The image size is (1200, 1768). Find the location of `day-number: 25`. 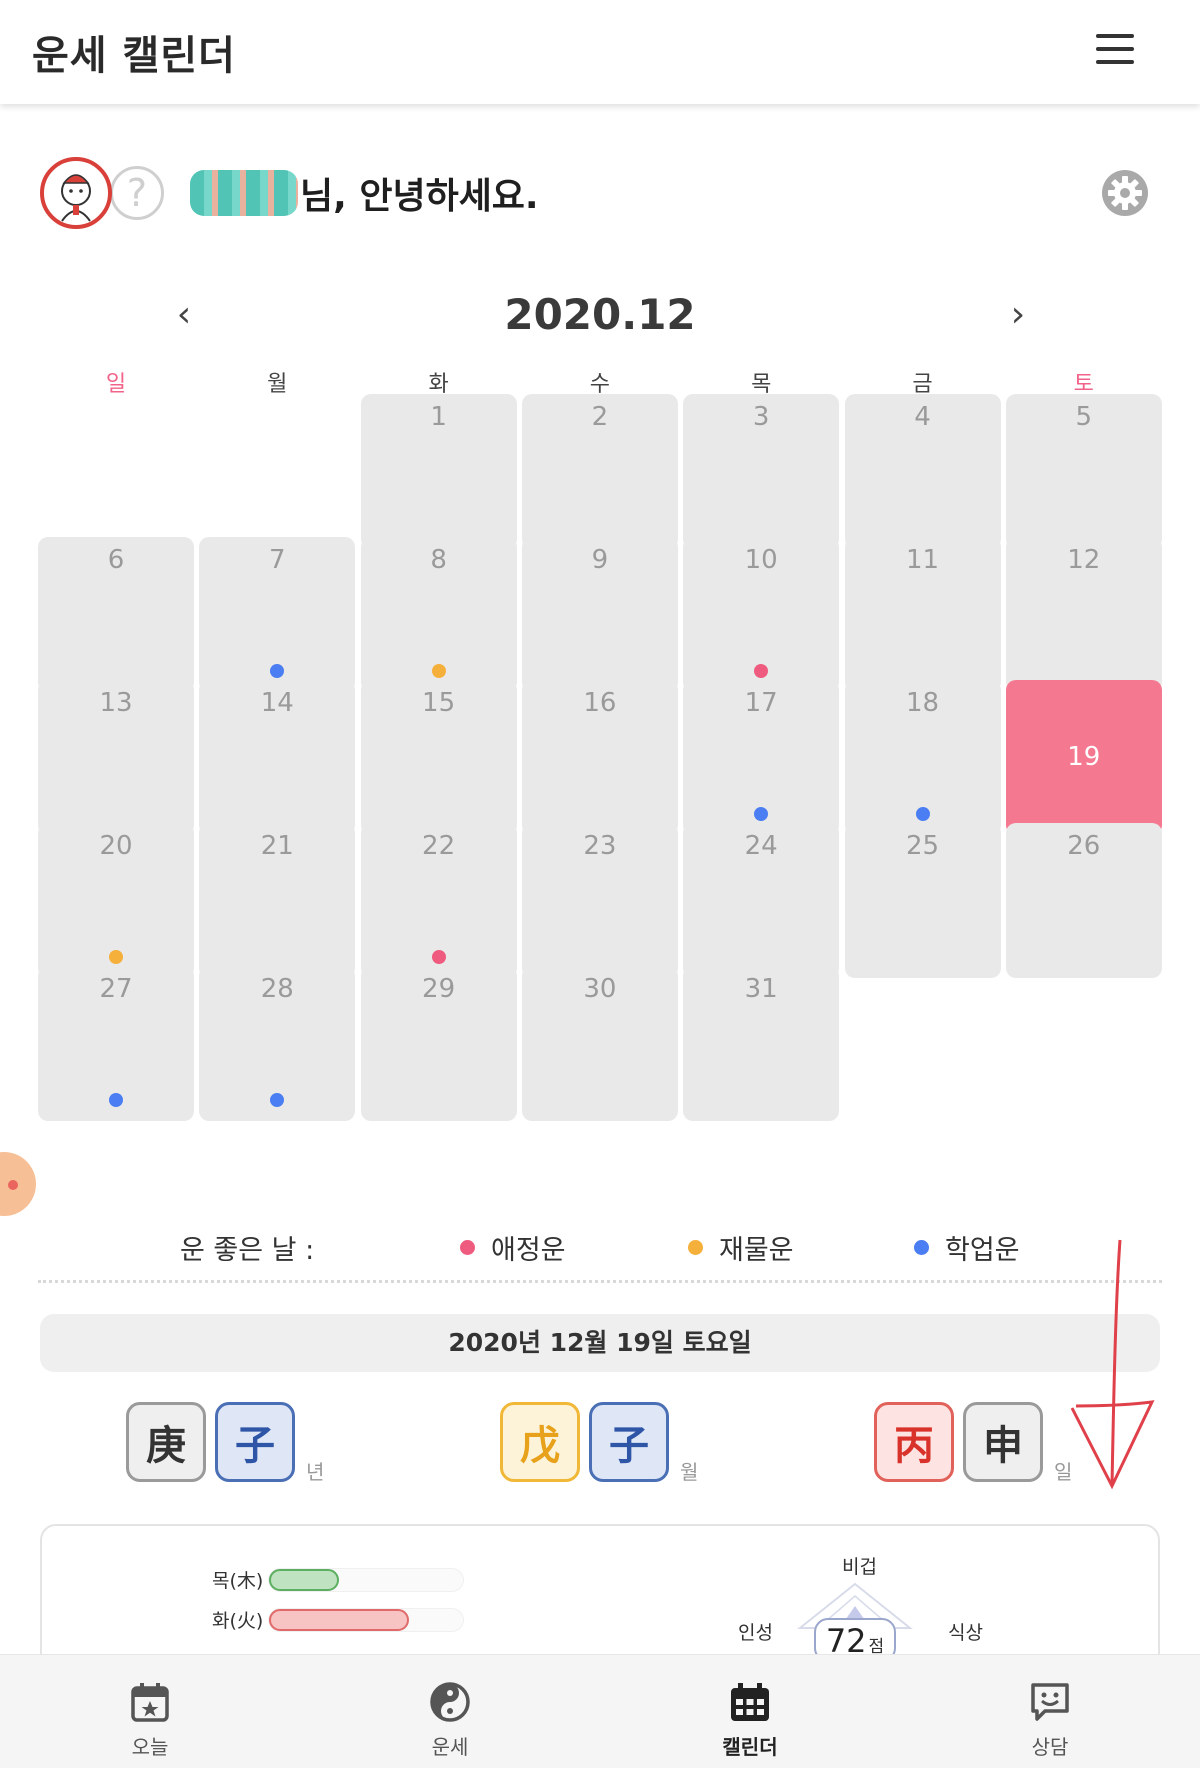

day-number: 25 is located at coordinates (922, 846).